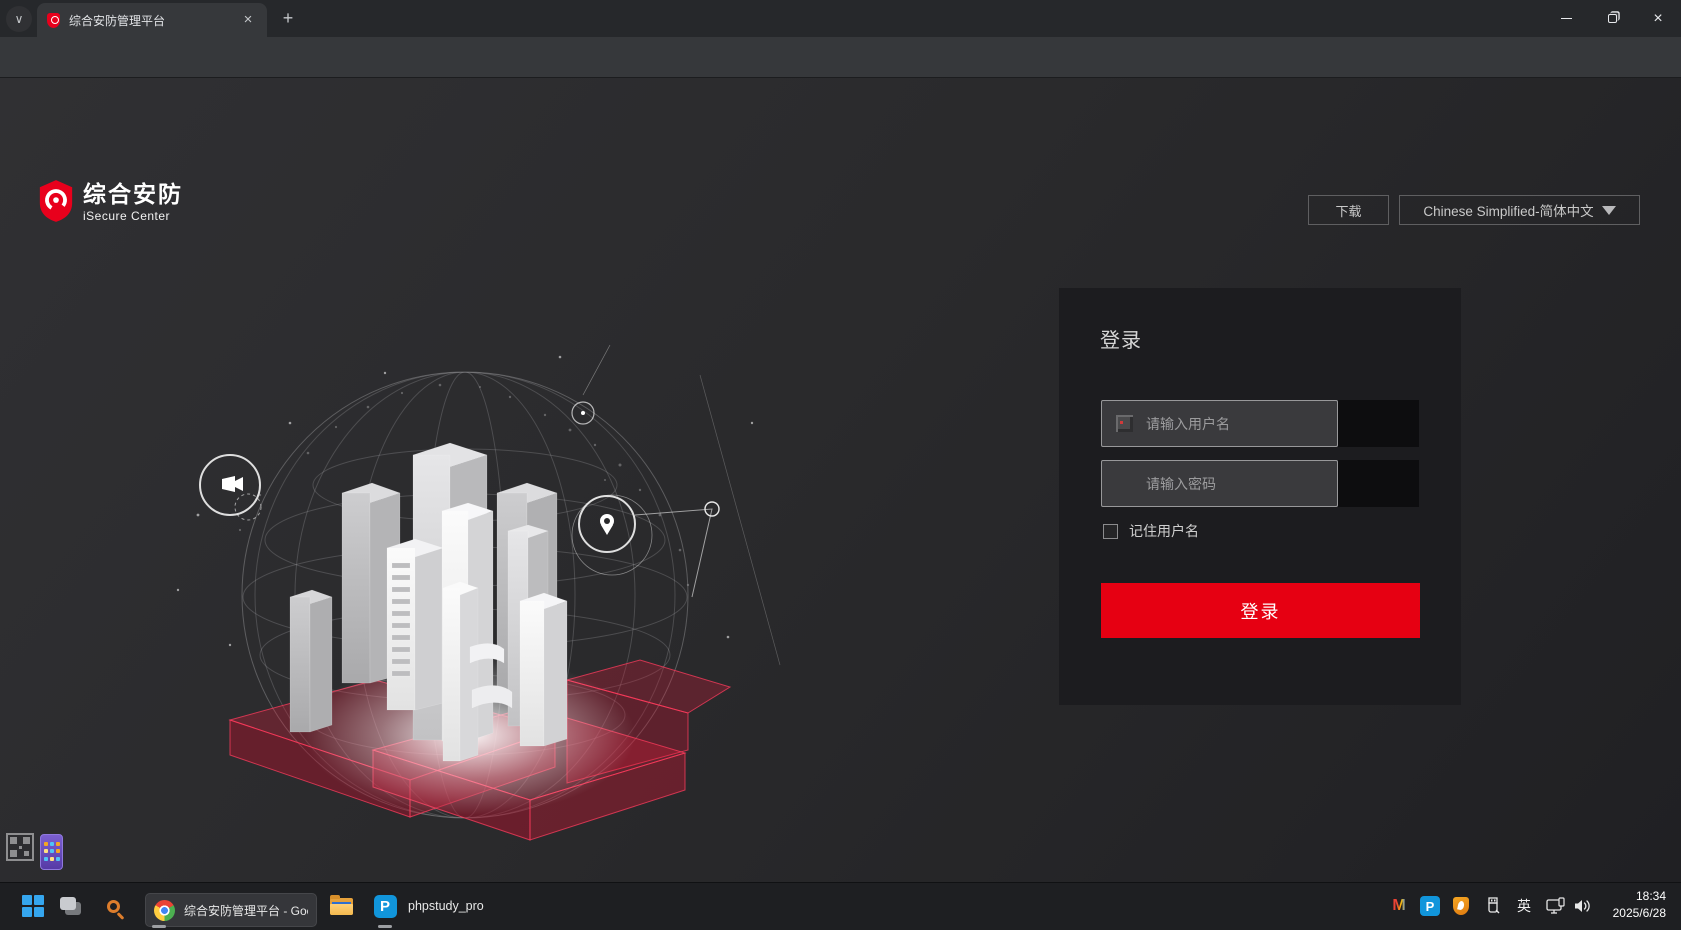 This screenshot has width=1681, height=930. Describe the element at coordinates (446, 906) in the screenshot. I see `phpstudy-window-label: phpstudy_pro` at that location.